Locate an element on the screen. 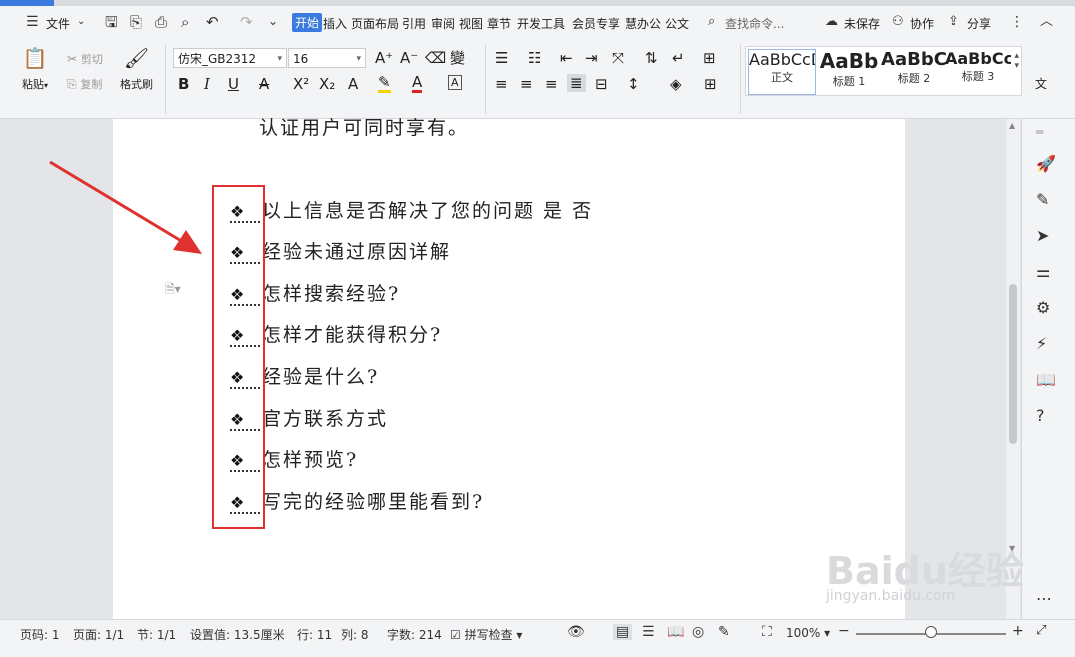  tab-sections: 章节 is located at coordinates (499, 23).